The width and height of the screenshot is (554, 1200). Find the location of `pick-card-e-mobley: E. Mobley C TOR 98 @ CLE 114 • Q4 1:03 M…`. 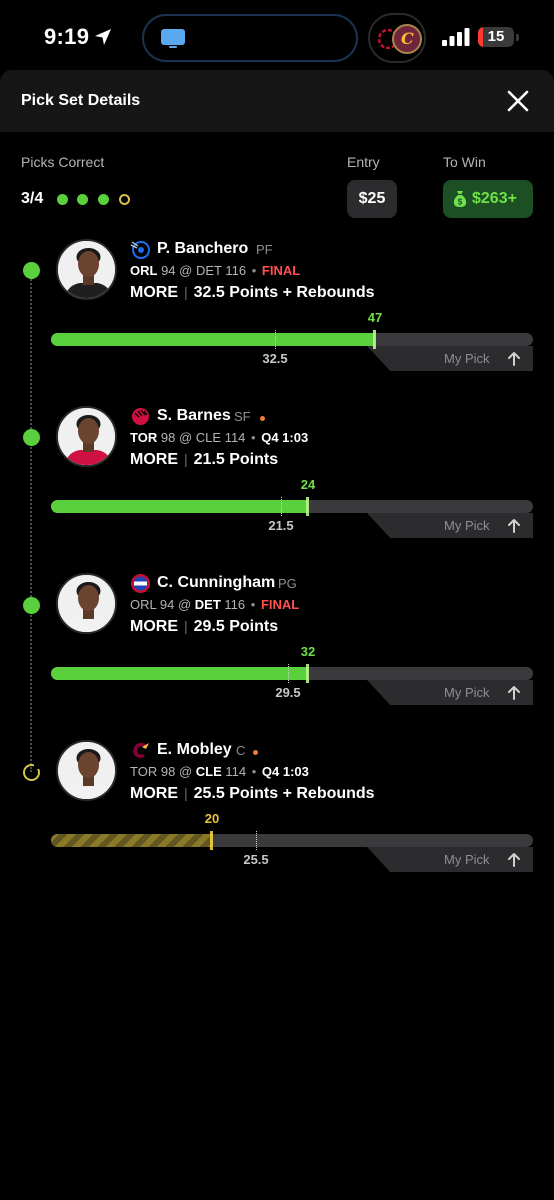

pick-card-e-mobley: E. Mobley C TOR 98 @ CLE 114 • Q4 1:03 M… is located at coordinates (277, 815).